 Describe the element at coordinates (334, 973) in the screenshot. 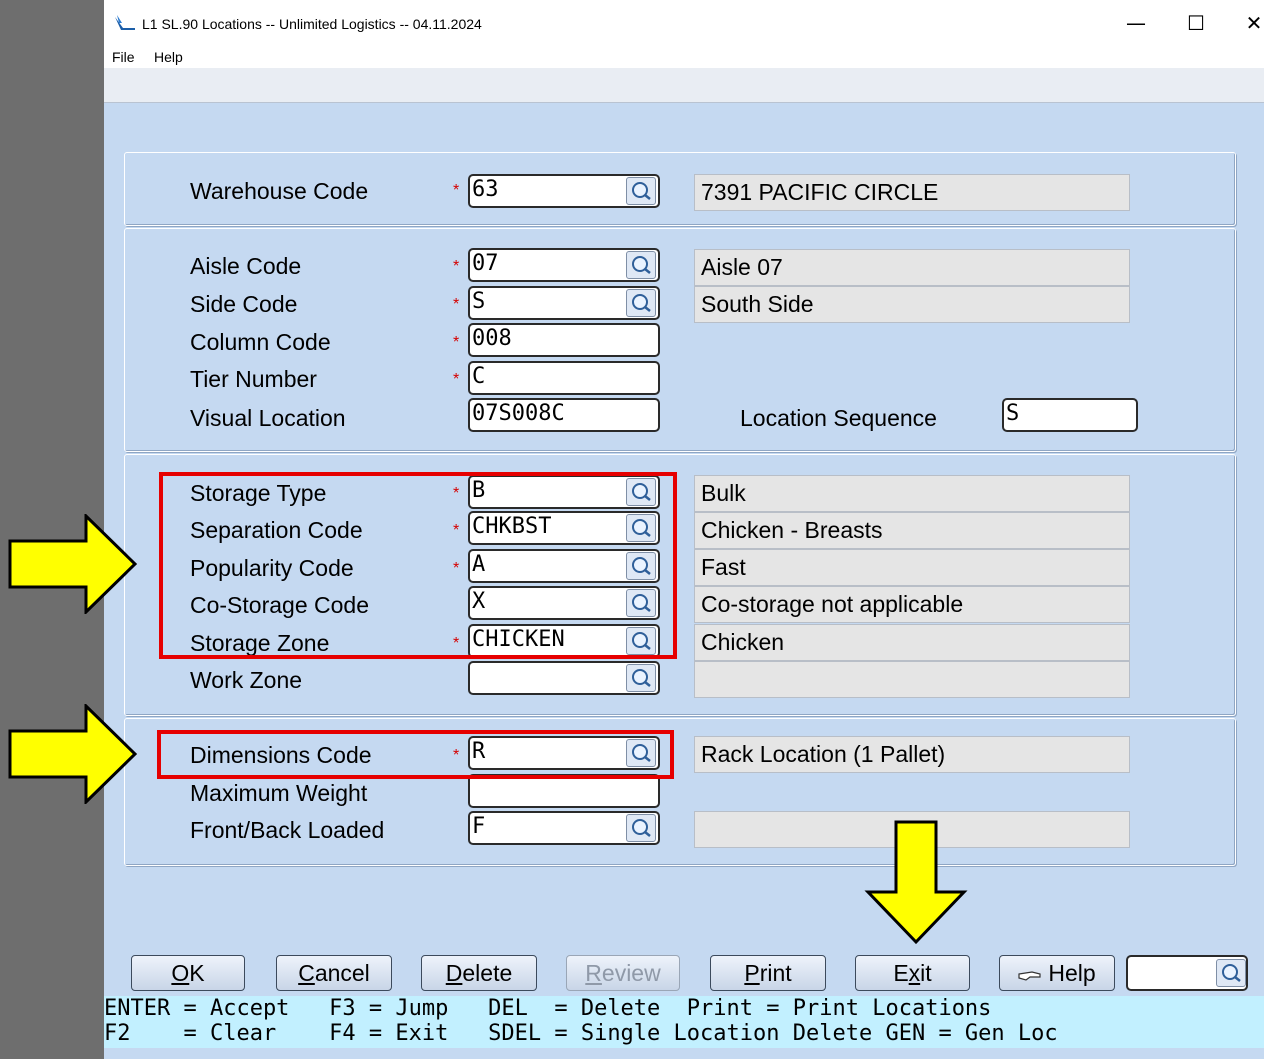

I see `cancel-button: Cancel` at that location.